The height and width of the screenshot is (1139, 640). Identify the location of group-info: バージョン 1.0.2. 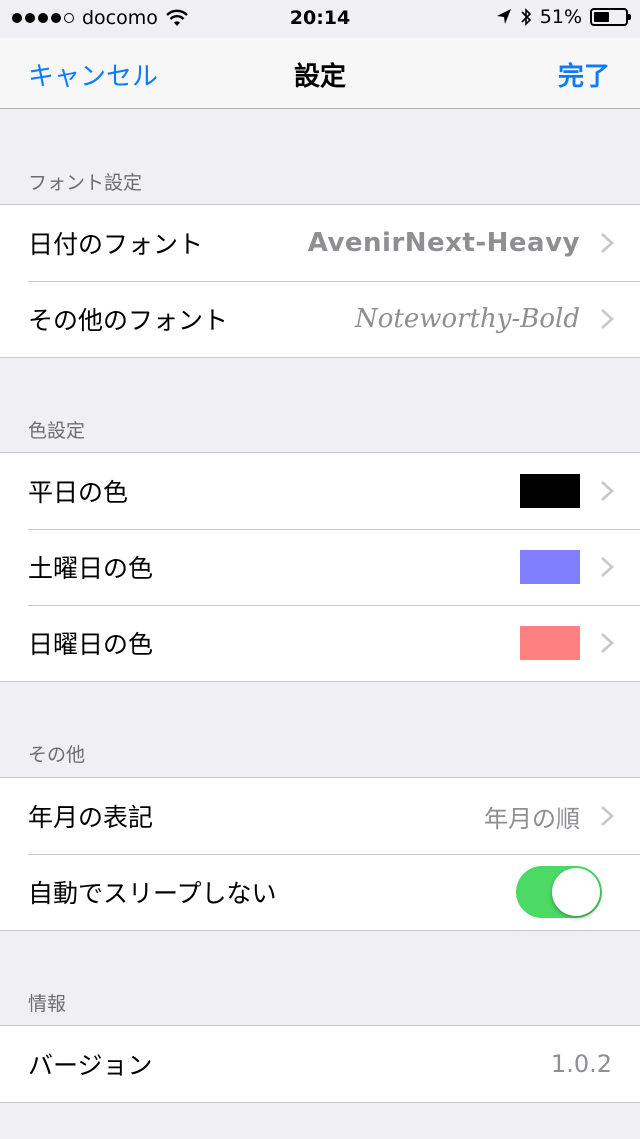
(320, 1064).